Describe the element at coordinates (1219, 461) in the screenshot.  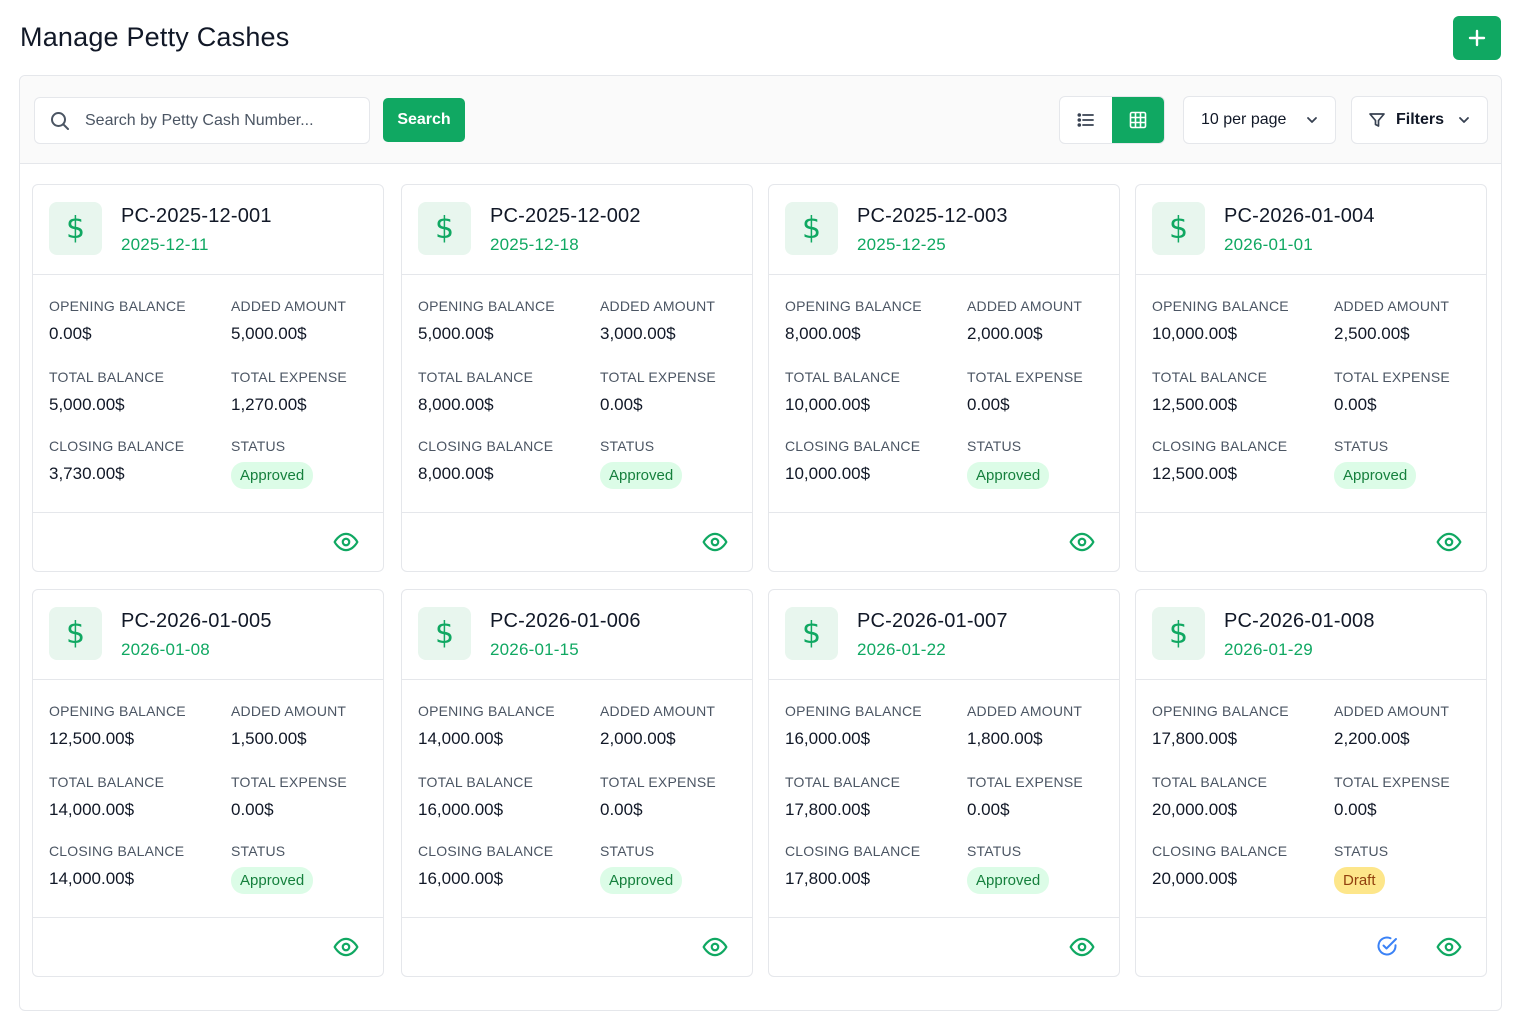
I see `closing-balance-field: CLOSING BALANCE 12,500.00$` at that location.